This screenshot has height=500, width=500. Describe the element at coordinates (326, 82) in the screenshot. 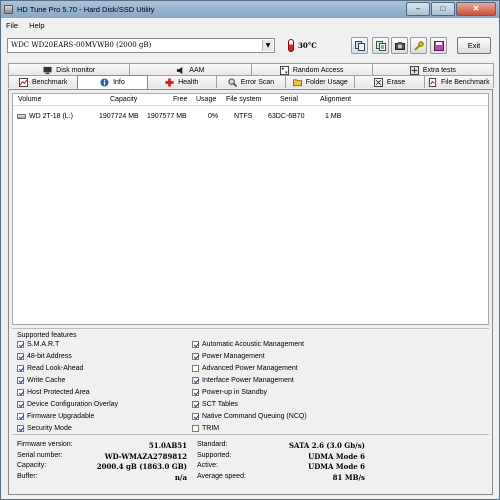

I see `tab-label: Folder Usage` at that location.